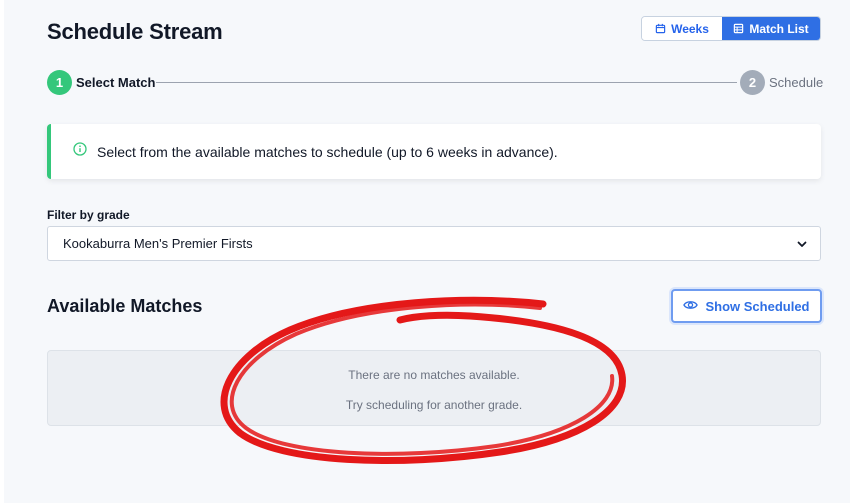 The height and width of the screenshot is (503, 850). What do you see at coordinates (757, 306) in the screenshot?
I see `show-scheduled-label: Show Scheduled` at bounding box center [757, 306].